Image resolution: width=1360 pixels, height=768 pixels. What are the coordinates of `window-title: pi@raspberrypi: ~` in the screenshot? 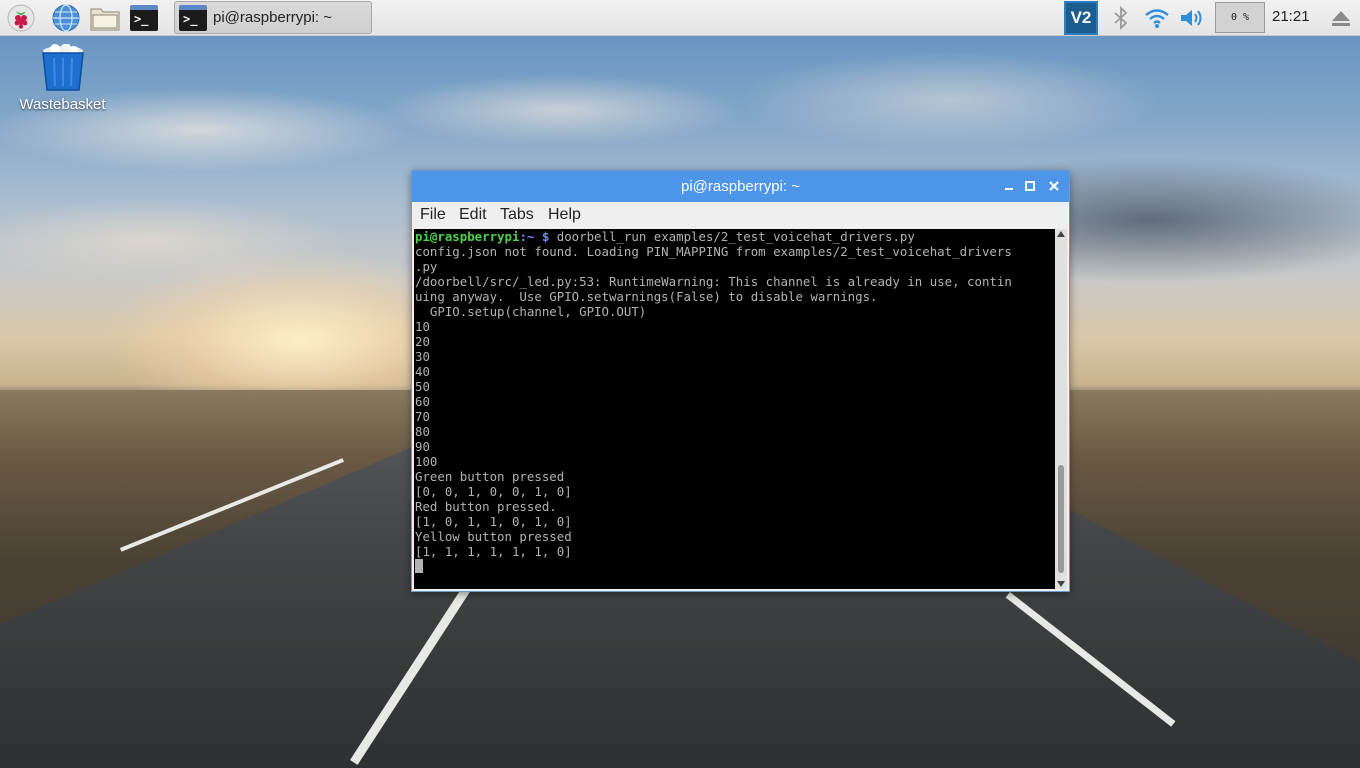 It's located at (740, 186).